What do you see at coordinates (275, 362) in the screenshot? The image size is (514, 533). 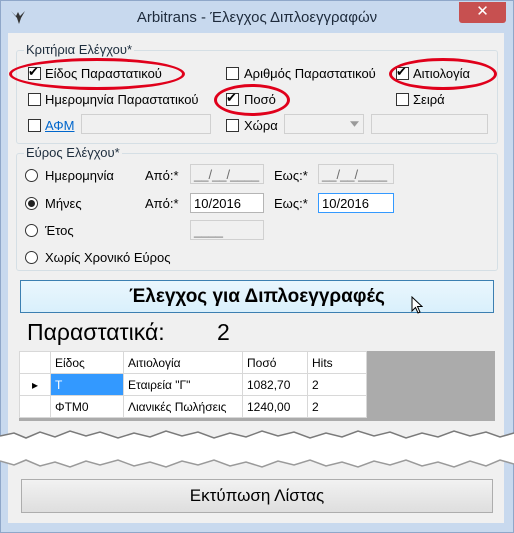 I see `column-header: Ποσό` at bounding box center [275, 362].